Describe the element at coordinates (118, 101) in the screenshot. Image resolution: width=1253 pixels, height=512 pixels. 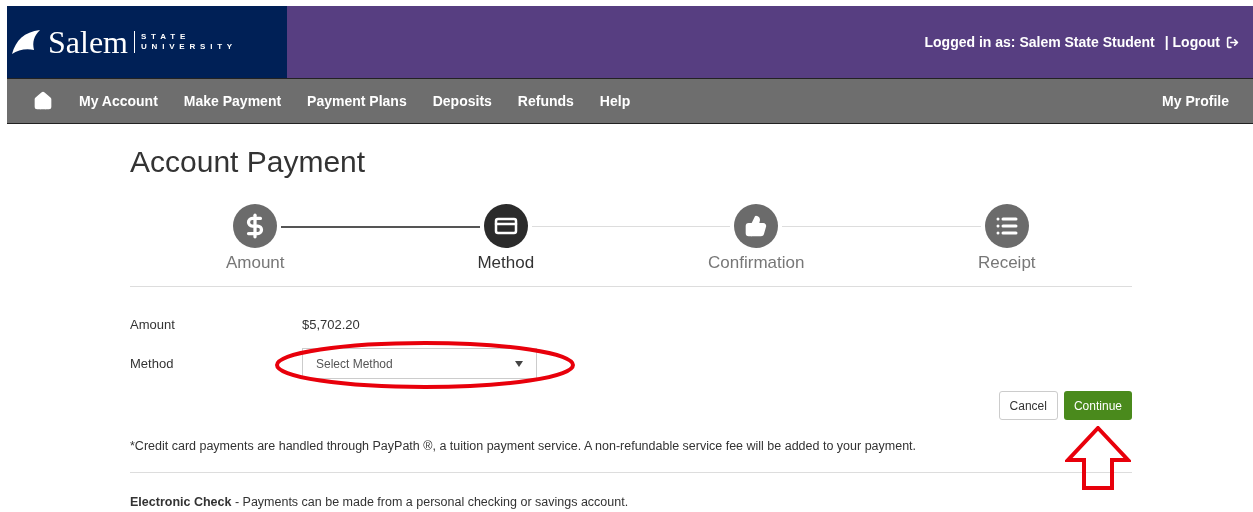
I see `nav-link: My Account` at that location.